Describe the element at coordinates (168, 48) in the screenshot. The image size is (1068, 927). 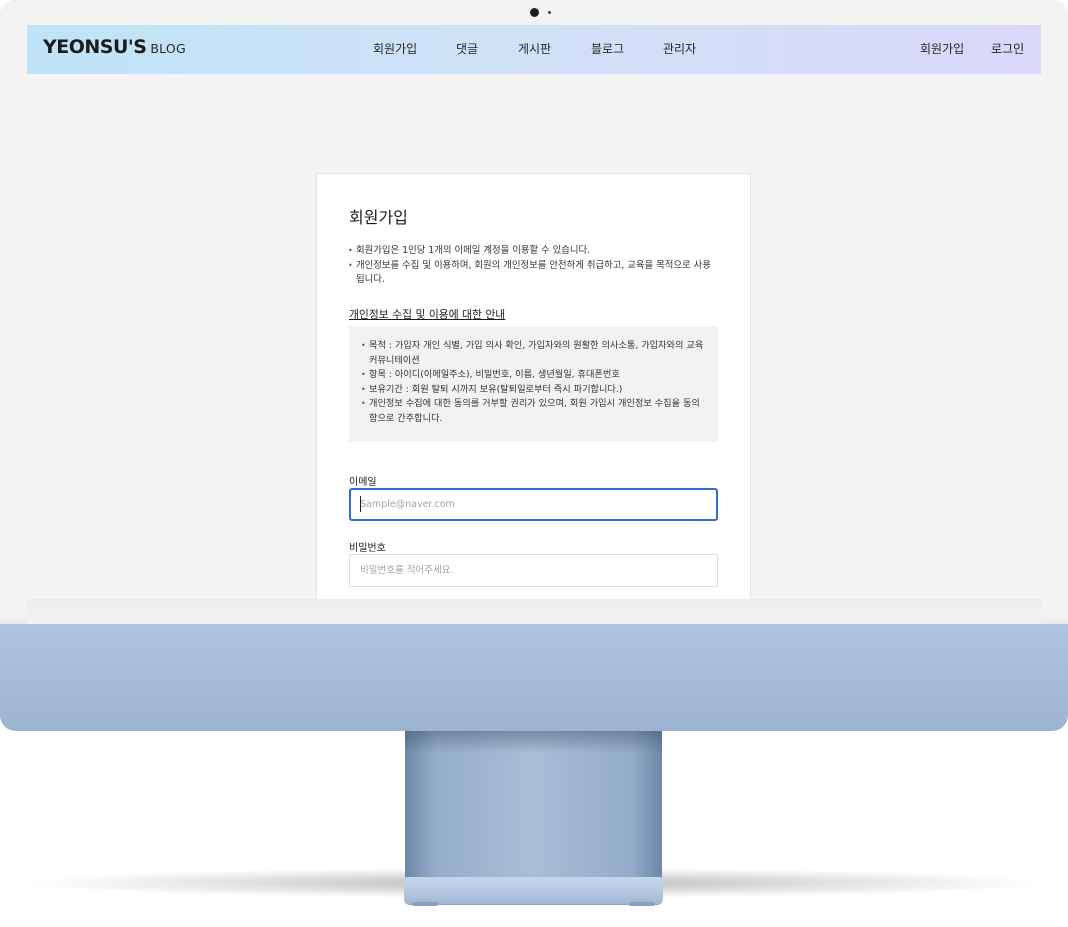
I see `logo-suffix: BLOG` at that location.